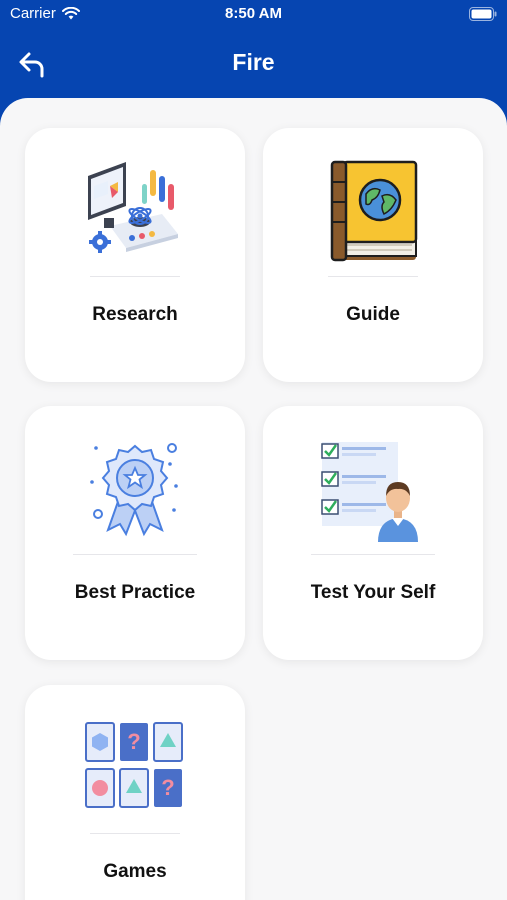 This screenshot has height=900, width=507. What do you see at coordinates (373, 314) in the screenshot?
I see `guide-label: Guide` at bounding box center [373, 314].